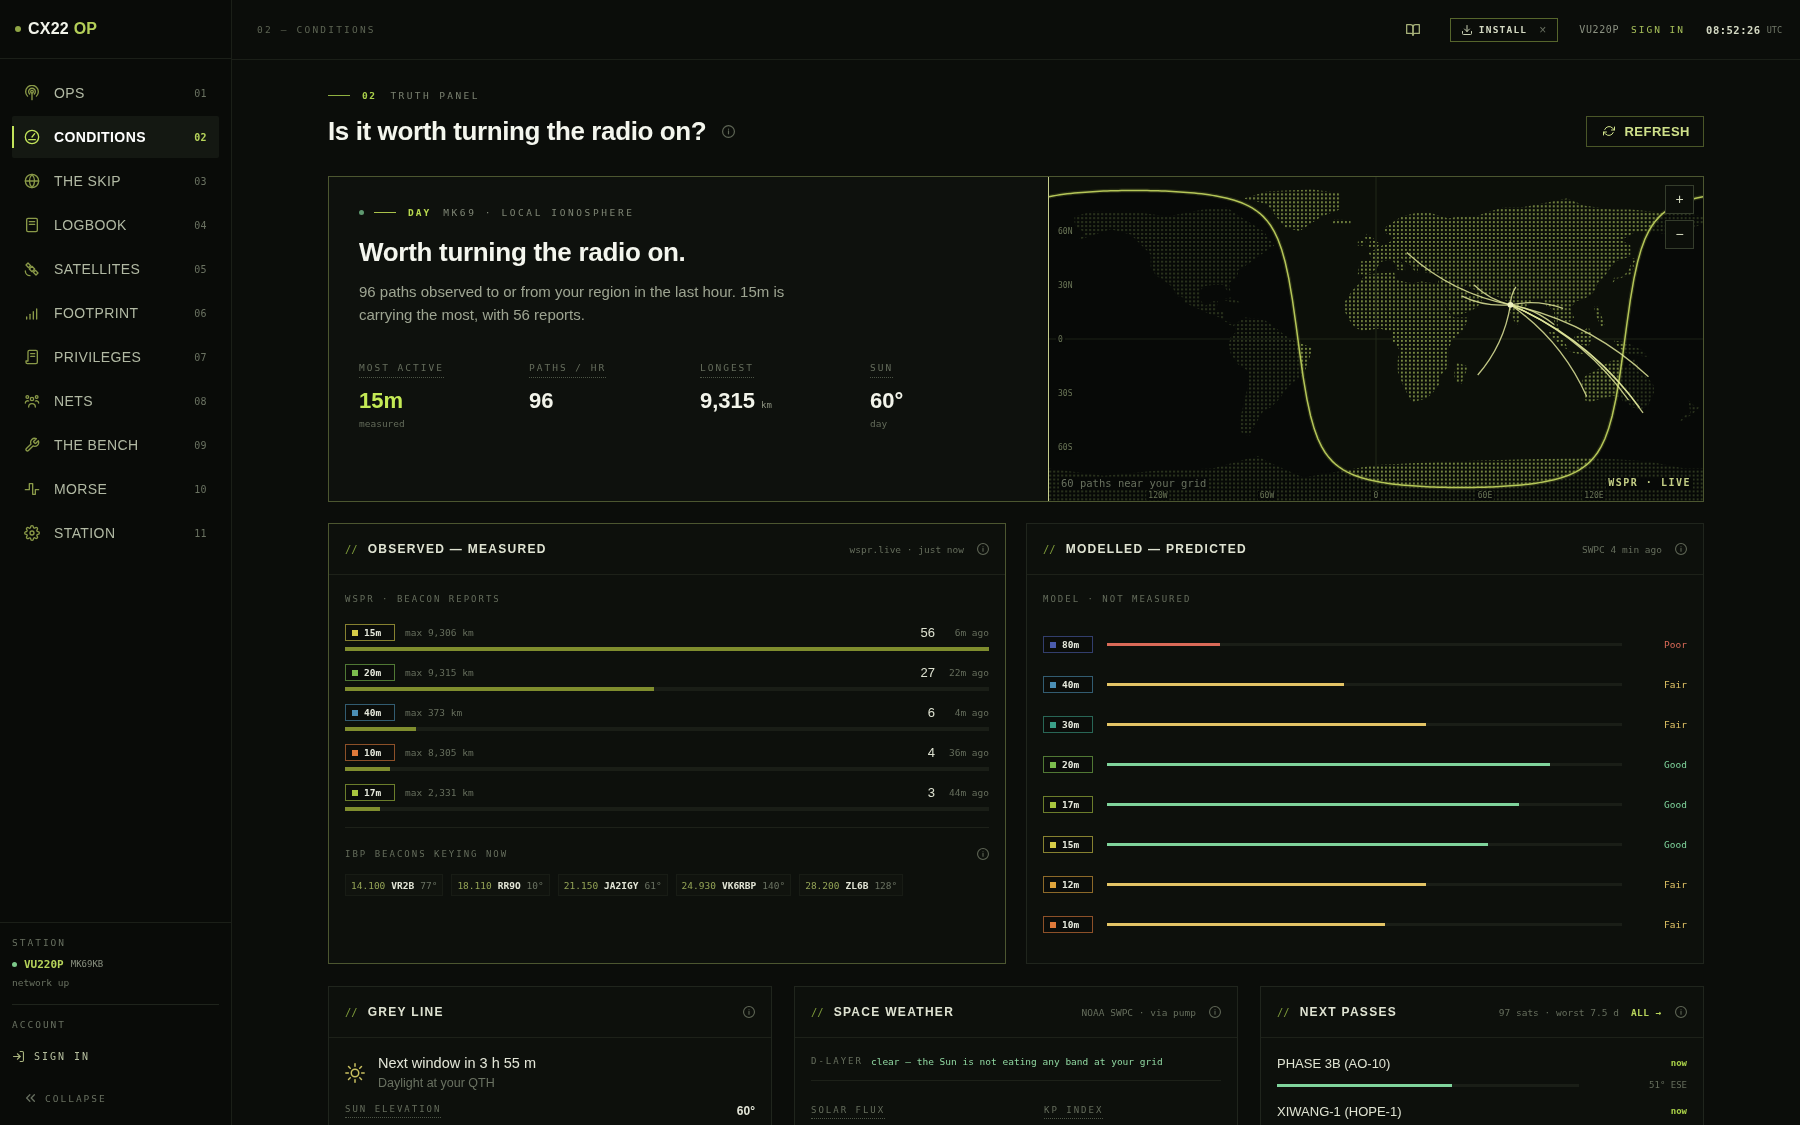 The image size is (1800, 1125). Describe the element at coordinates (200, 313) in the screenshot. I see `nav-number: 06` at that location.